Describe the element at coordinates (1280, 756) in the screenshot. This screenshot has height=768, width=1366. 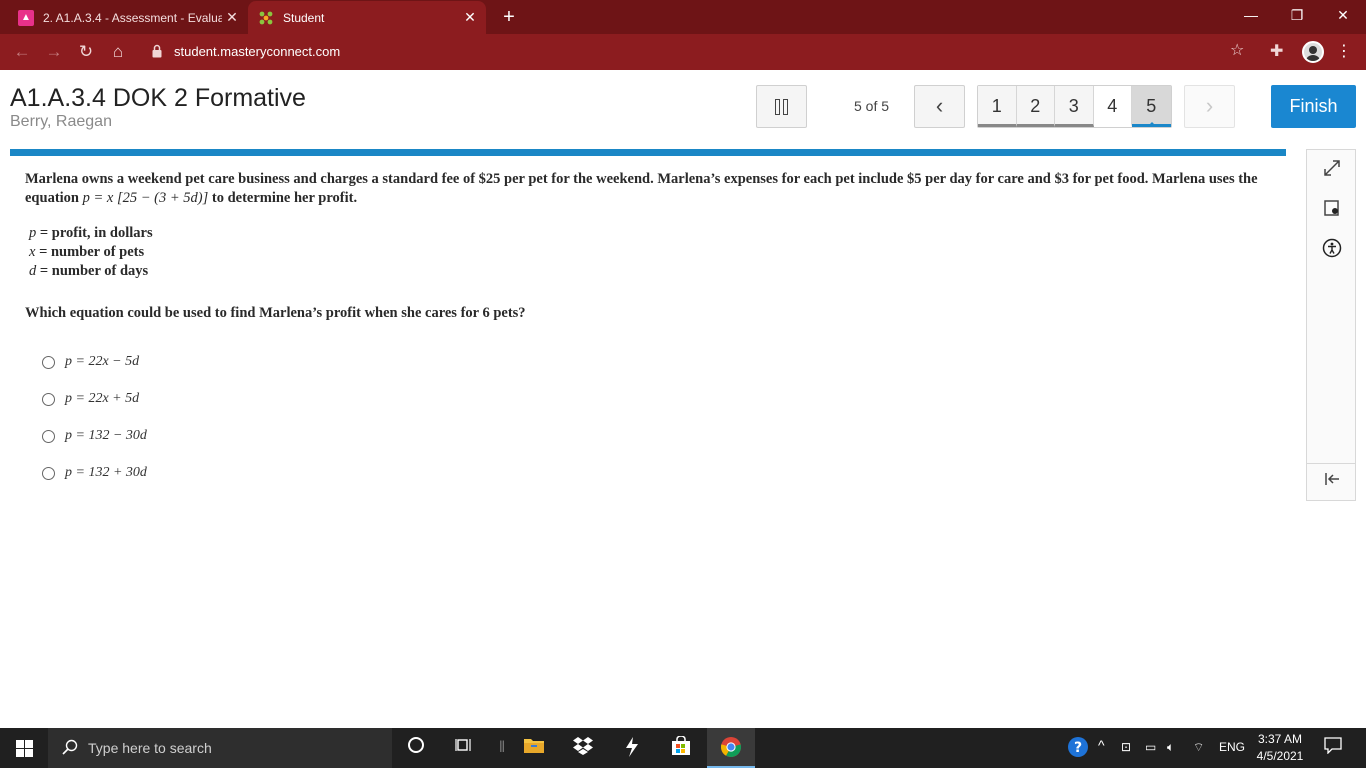
I see `clock-date: 4/5/2021` at that location.